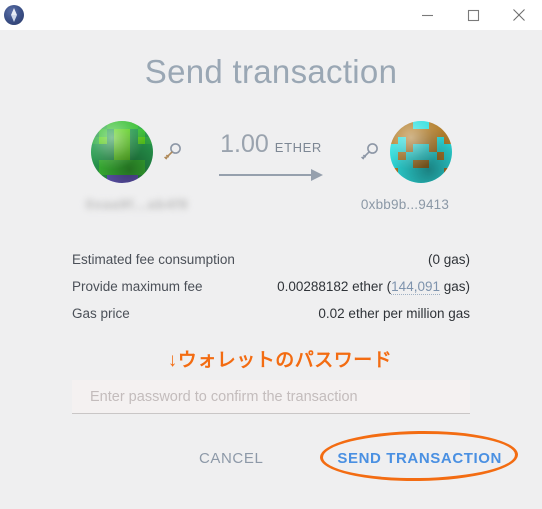  I want to click on sender-address: 0xaa9f...ab4f9, so click(137, 204).